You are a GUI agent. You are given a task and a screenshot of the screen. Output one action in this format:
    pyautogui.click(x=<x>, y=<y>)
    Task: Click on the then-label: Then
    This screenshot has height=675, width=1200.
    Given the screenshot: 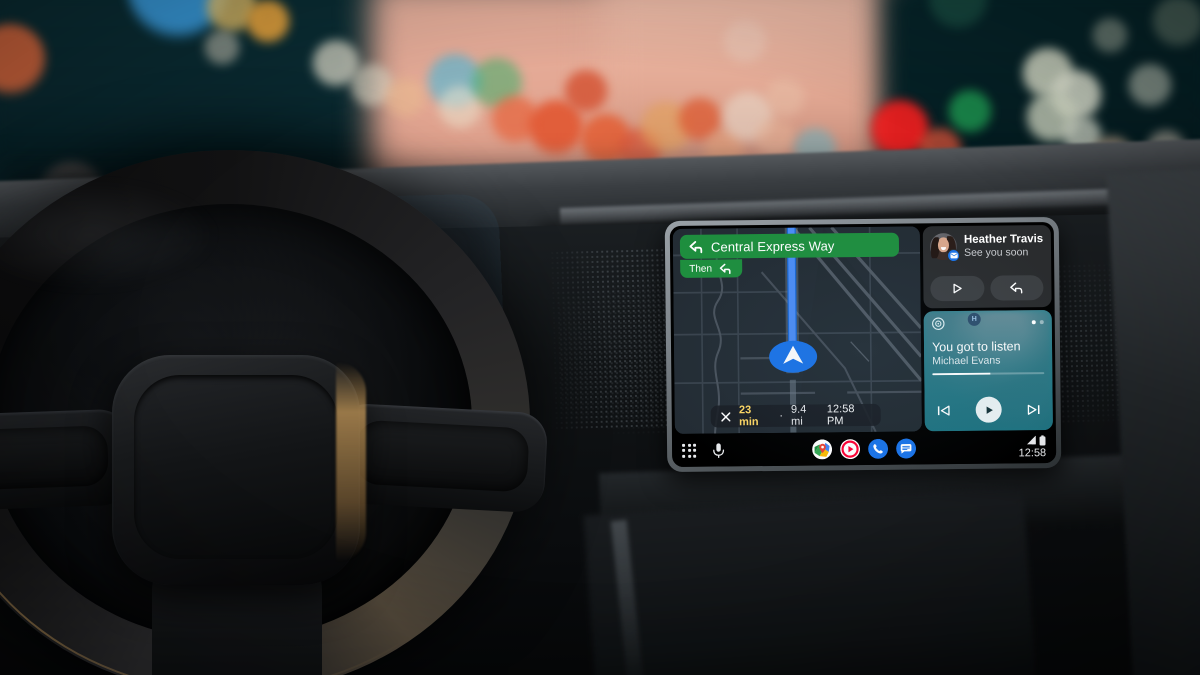 What is the action you would take?
    pyautogui.click(x=701, y=269)
    